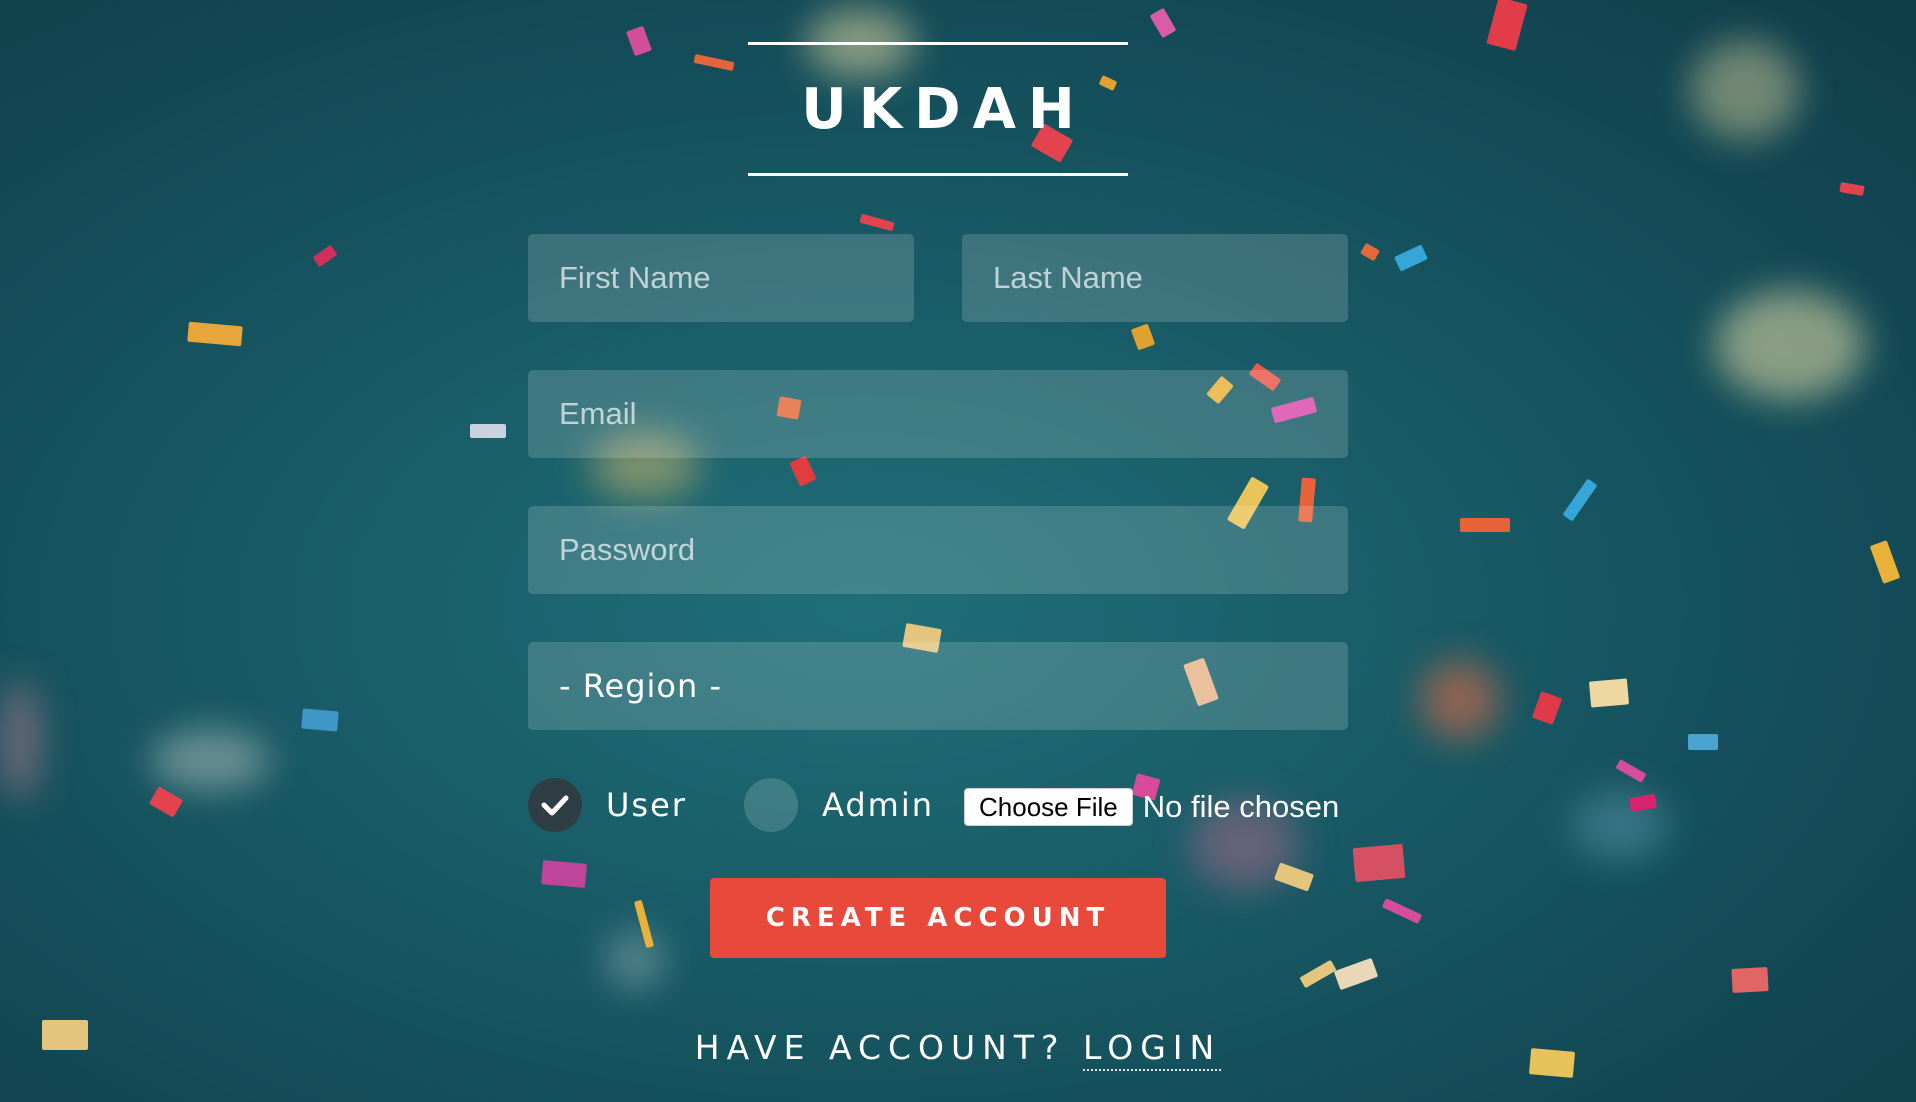  Describe the element at coordinates (771, 805) in the screenshot. I see `radio-unchecked-indicator` at that location.